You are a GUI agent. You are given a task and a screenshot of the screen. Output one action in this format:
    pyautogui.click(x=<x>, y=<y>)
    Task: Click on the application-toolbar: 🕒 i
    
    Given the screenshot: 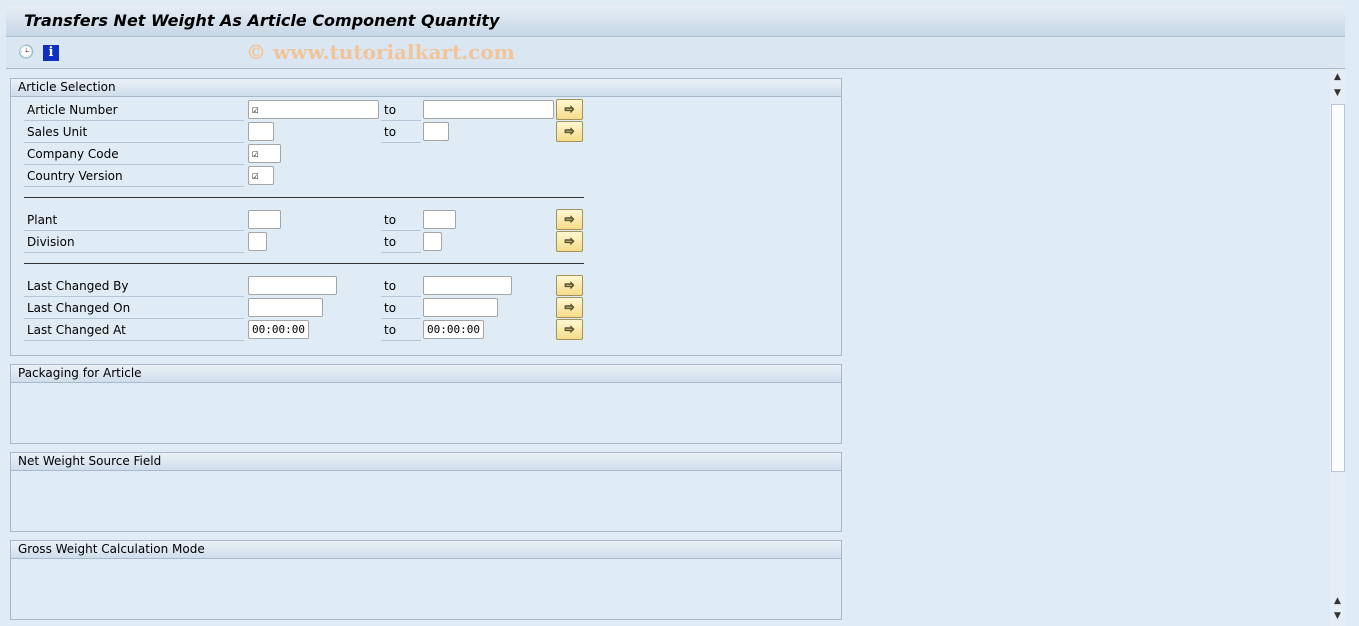 What is the action you would take?
    pyautogui.click(x=675, y=53)
    